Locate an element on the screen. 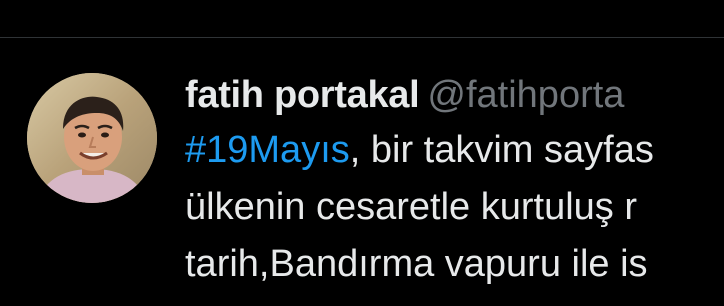 The width and height of the screenshot is (724, 306). avatar is located at coordinates (92, 138).